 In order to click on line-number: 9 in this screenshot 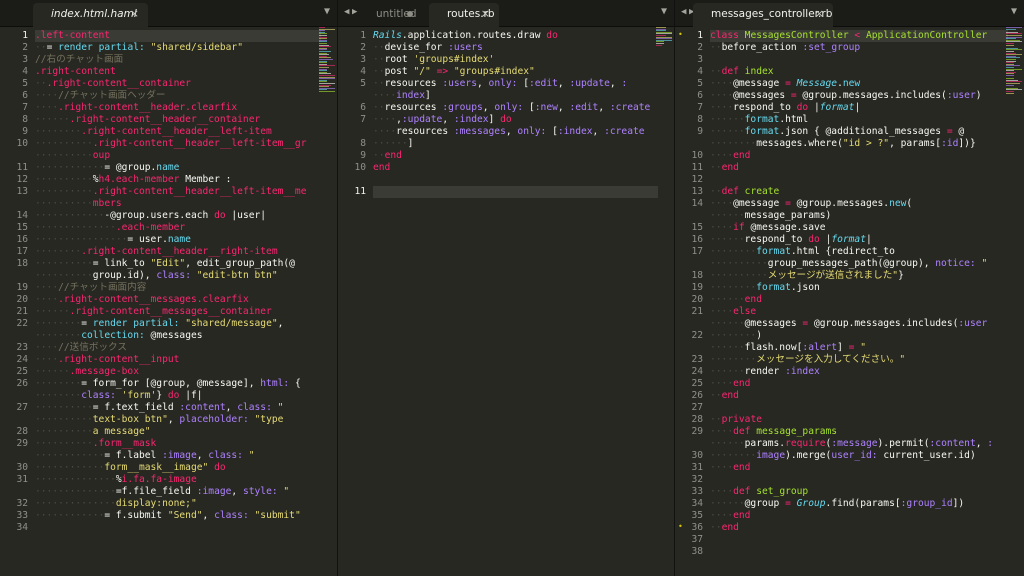, I will do `click(700, 131)`.